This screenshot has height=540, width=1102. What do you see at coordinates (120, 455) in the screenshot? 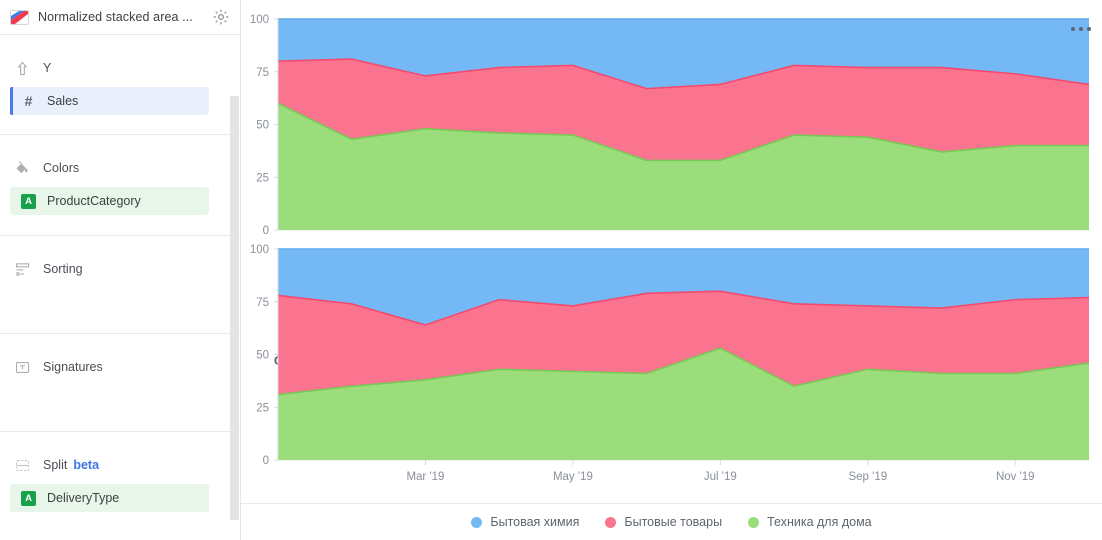
I see `section-header-split: Split beta` at bounding box center [120, 455].